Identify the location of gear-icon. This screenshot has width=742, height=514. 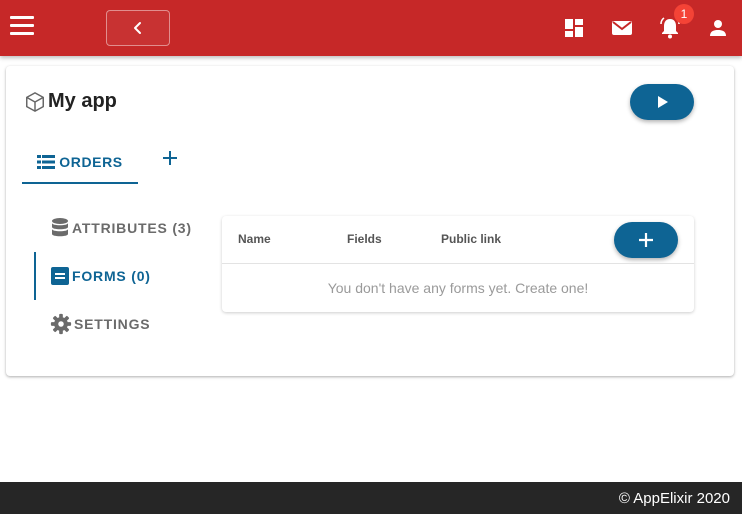
(61, 324).